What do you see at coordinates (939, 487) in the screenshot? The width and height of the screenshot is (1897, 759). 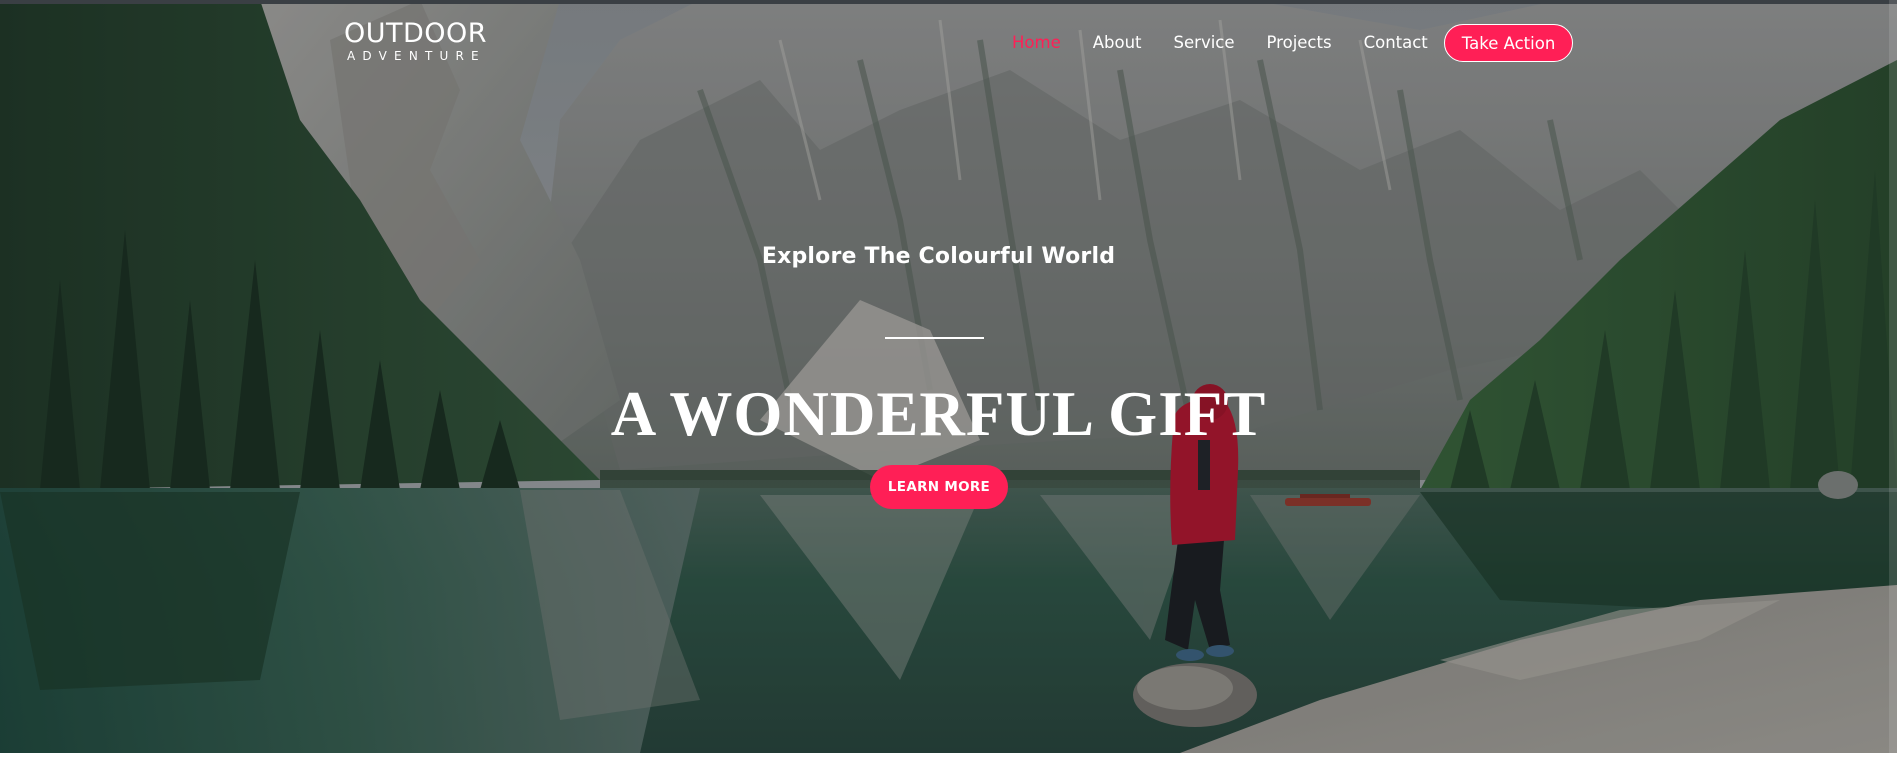 I see `learn-more-button: LEARN MORE` at bounding box center [939, 487].